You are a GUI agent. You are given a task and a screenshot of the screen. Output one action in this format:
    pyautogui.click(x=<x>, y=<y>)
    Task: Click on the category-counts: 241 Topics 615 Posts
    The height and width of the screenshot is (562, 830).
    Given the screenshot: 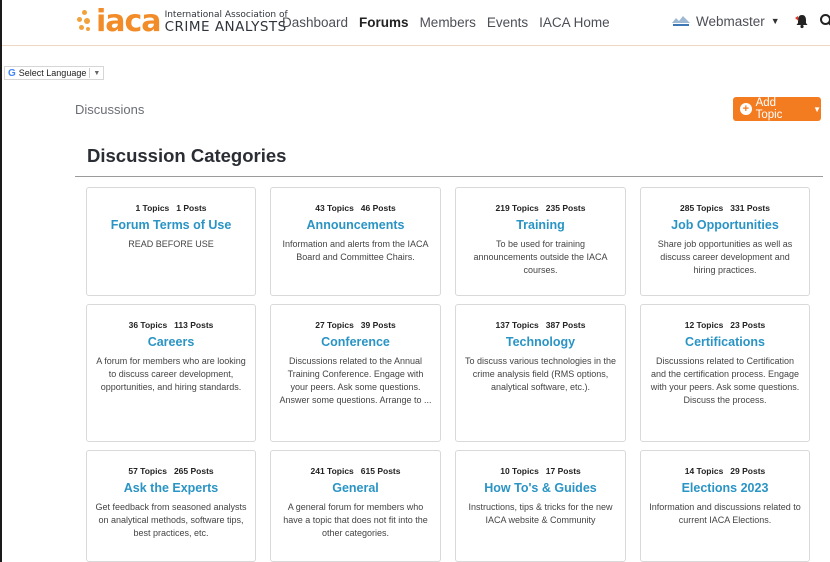 What is the action you would take?
    pyautogui.click(x=355, y=471)
    